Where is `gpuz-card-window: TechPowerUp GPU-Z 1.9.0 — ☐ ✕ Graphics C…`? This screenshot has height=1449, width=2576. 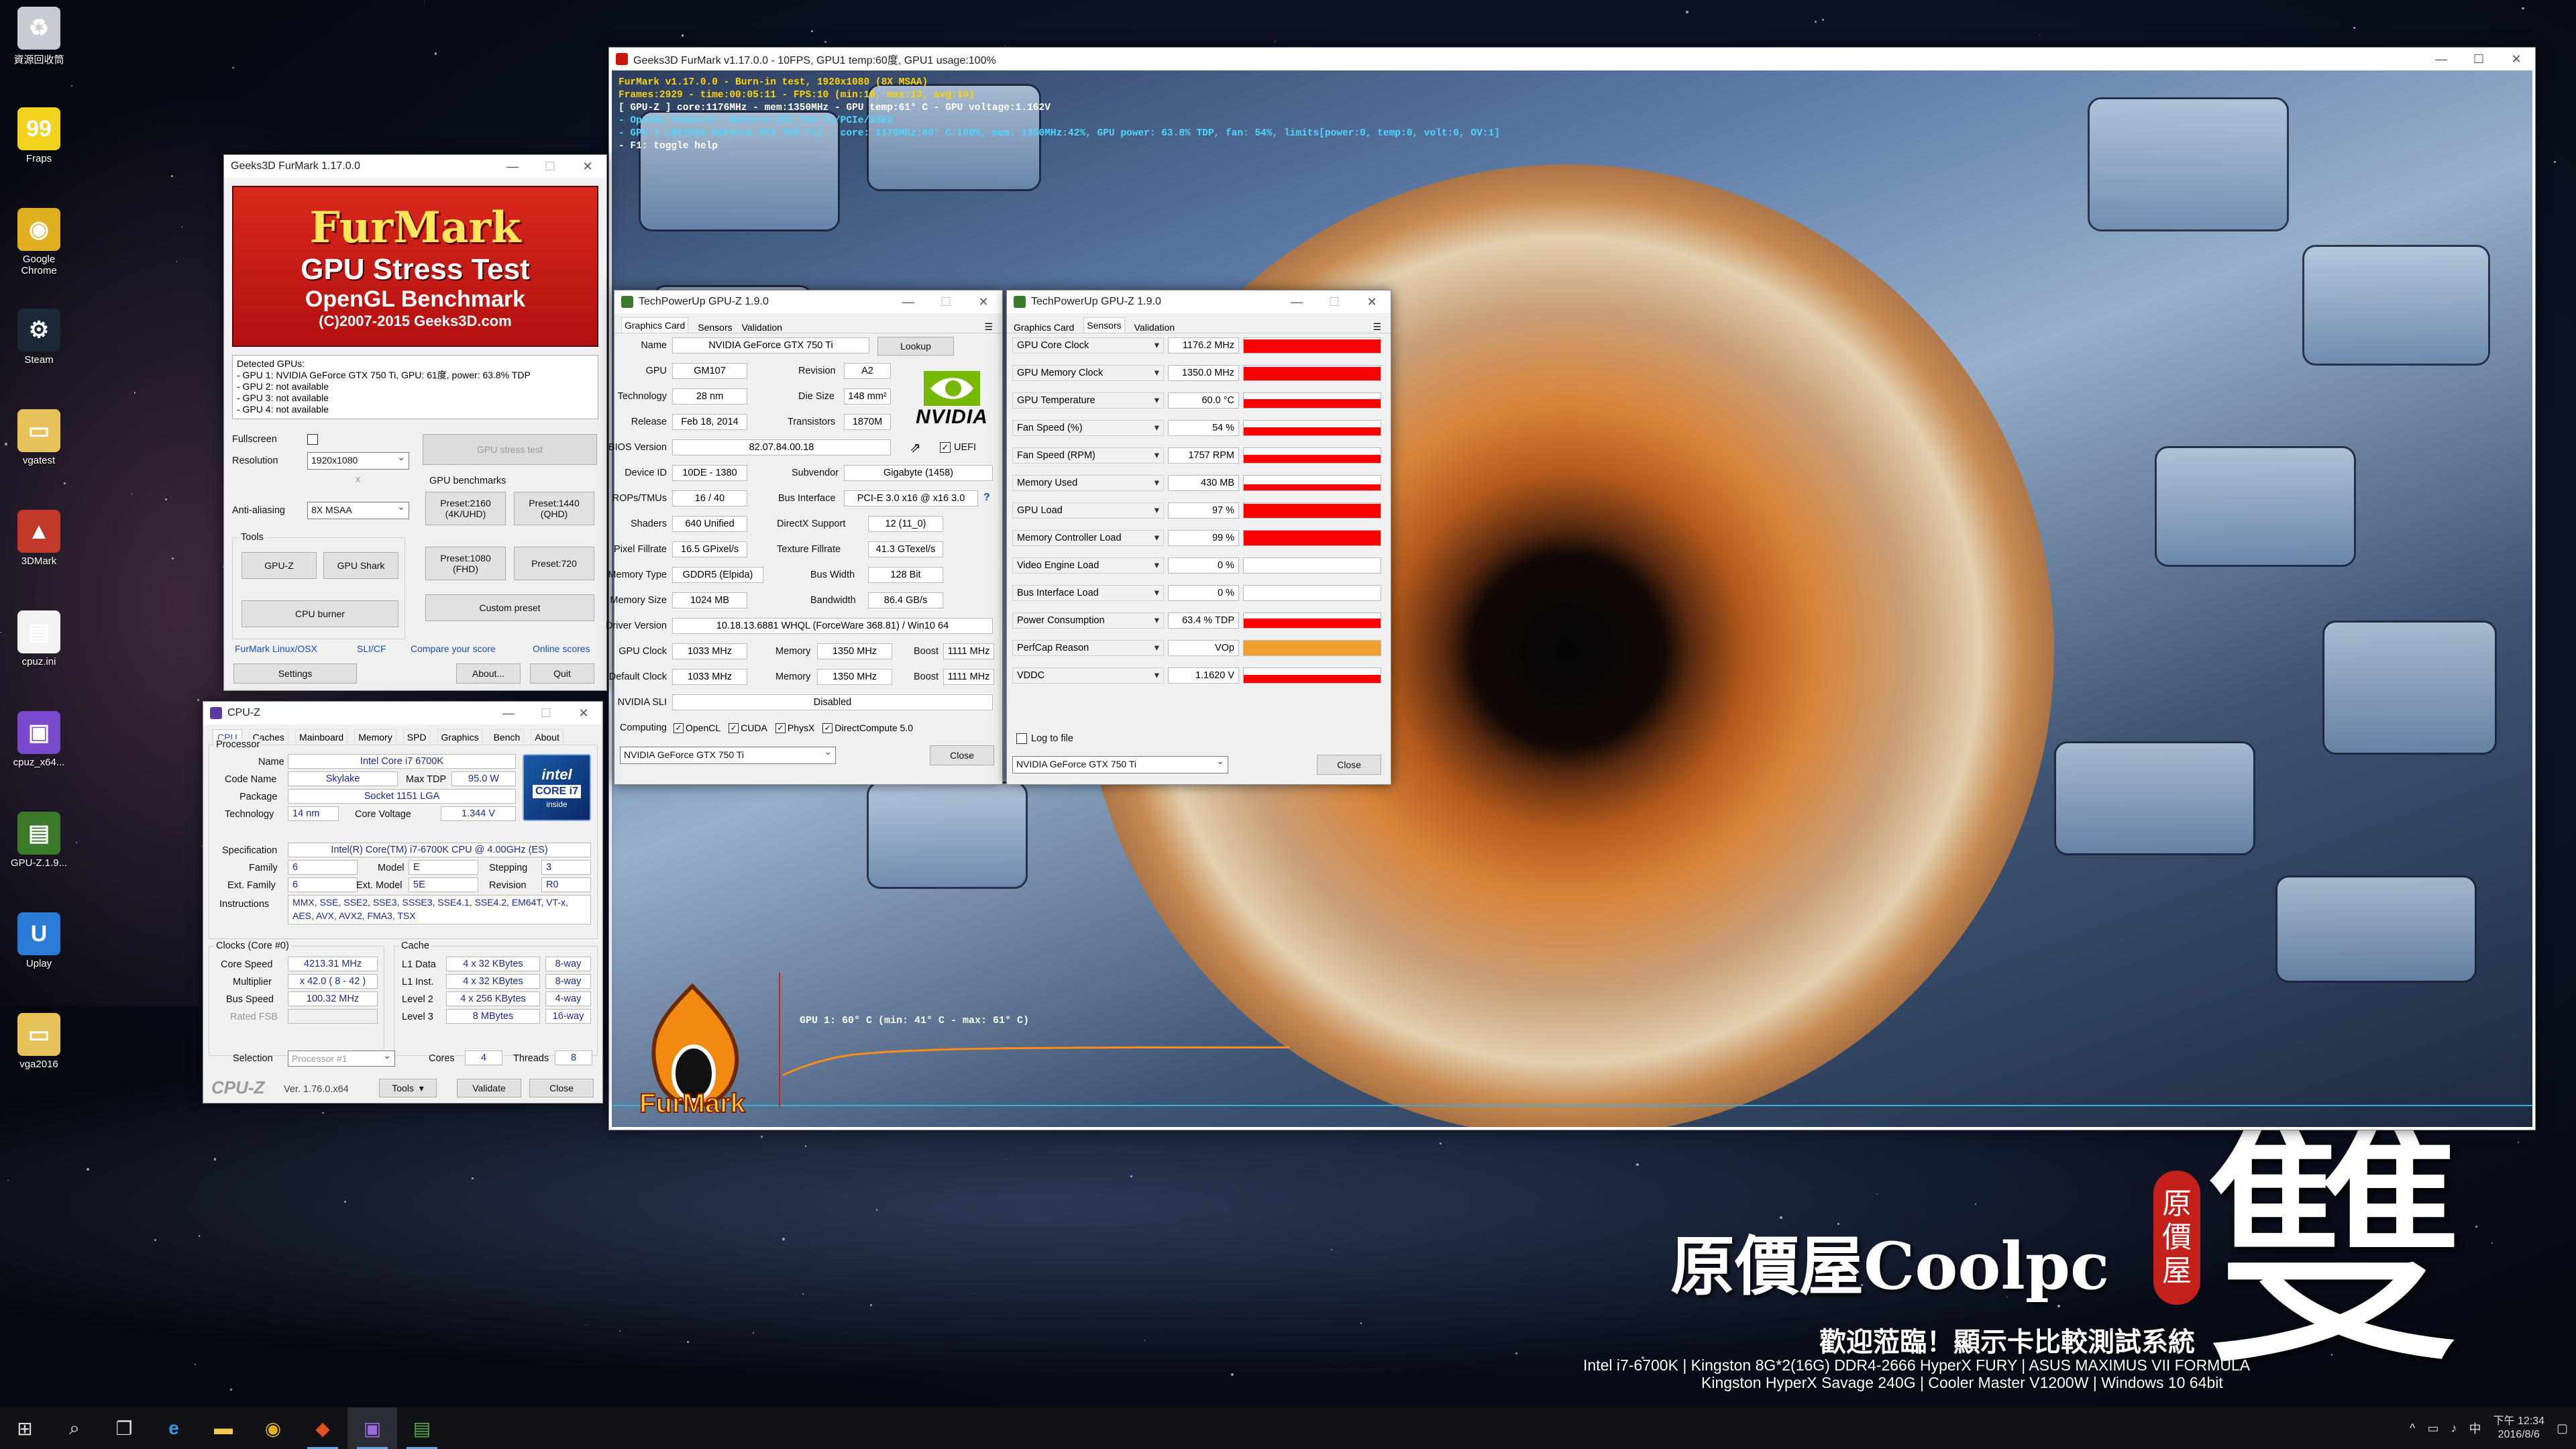
gpuz-card-window: TechPowerUp GPU-Z 1.9.0 — ☐ ✕ Graphics C… is located at coordinates (804, 537).